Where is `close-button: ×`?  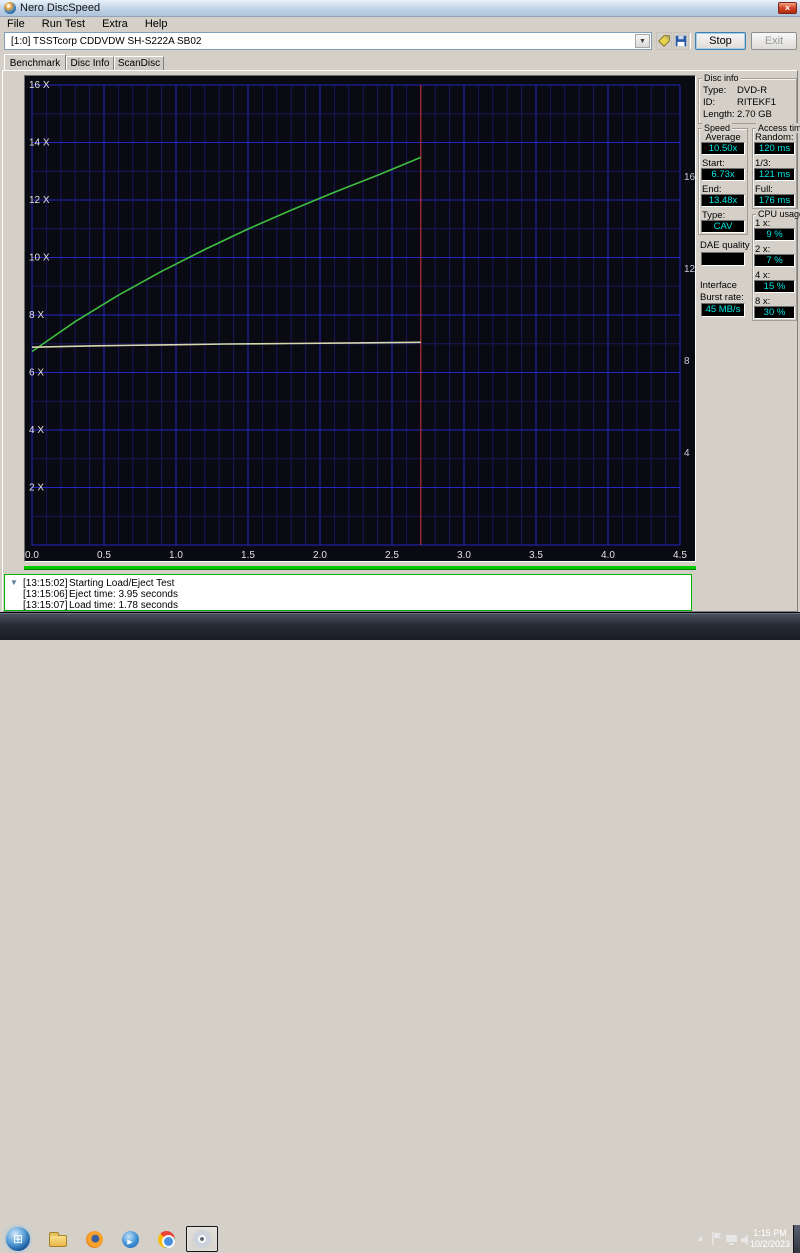
close-button: × is located at coordinates (787, 8).